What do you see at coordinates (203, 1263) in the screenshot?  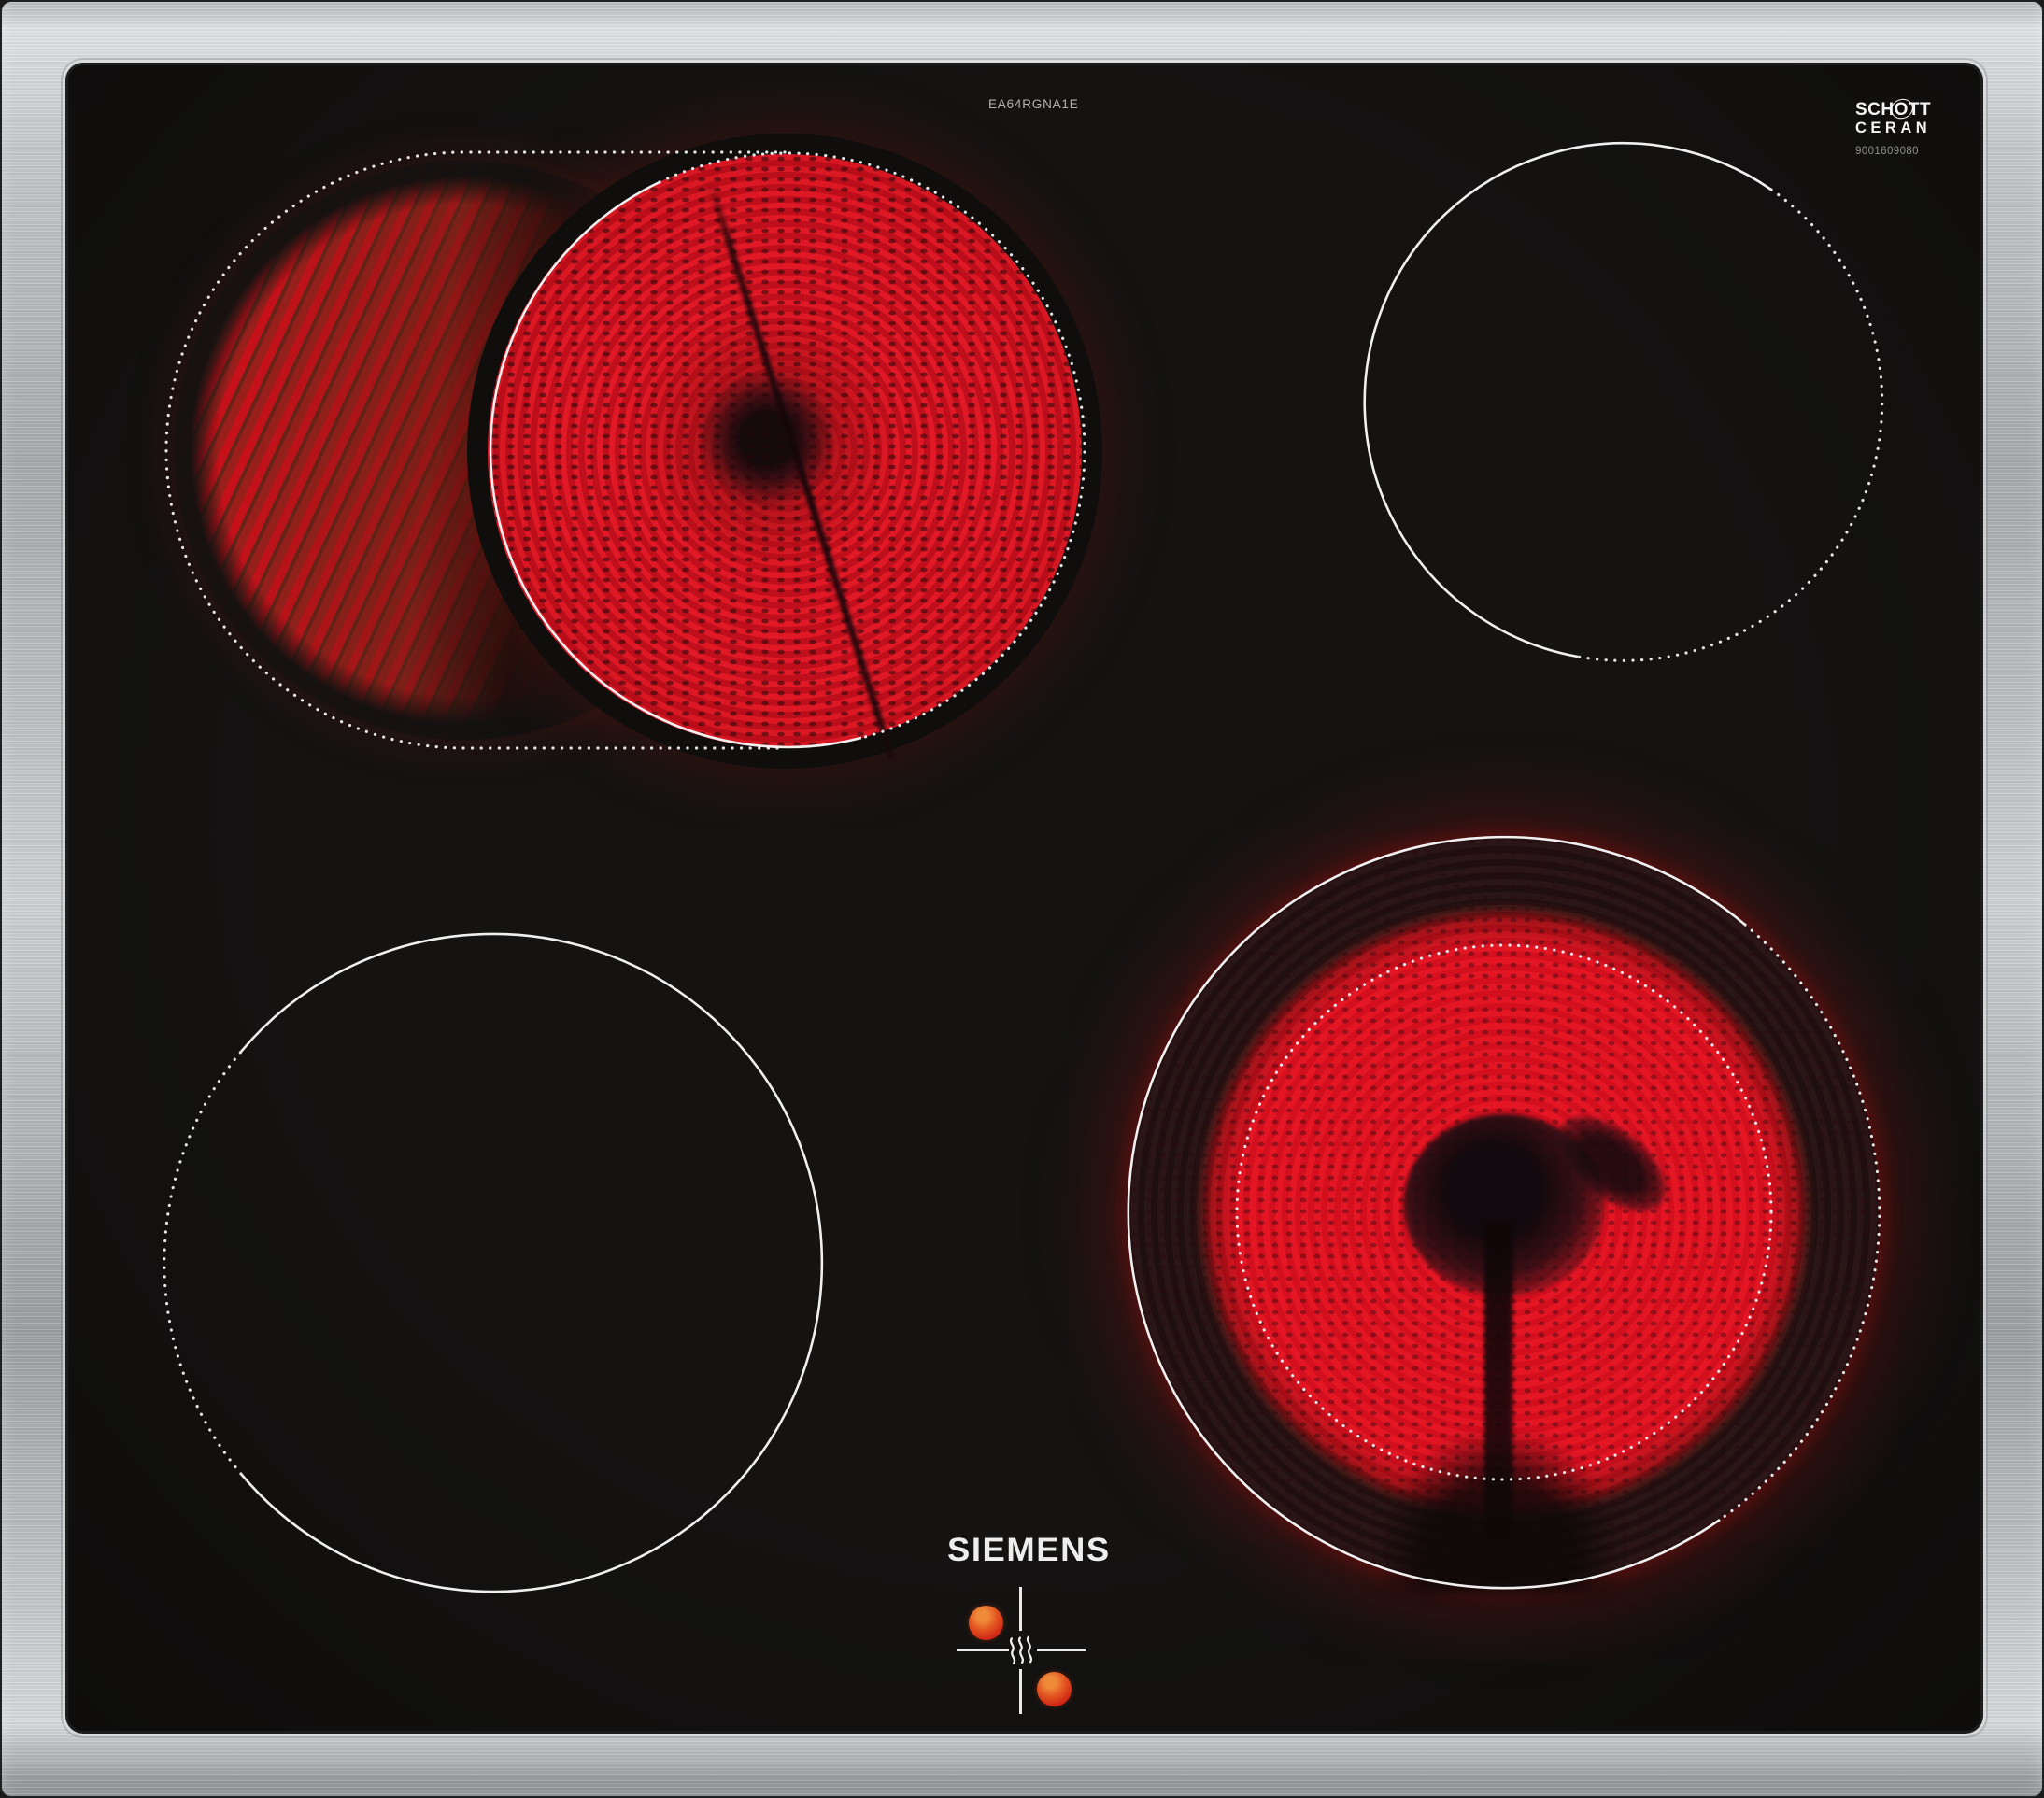 I see `marking-front-left-dotted` at bounding box center [203, 1263].